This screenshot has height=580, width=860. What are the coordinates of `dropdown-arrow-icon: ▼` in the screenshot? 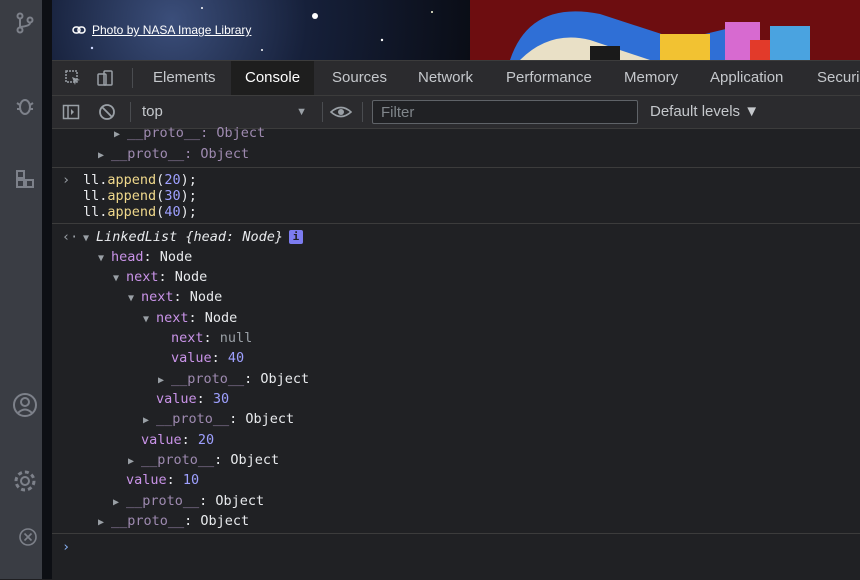 It's located at (301, 112).